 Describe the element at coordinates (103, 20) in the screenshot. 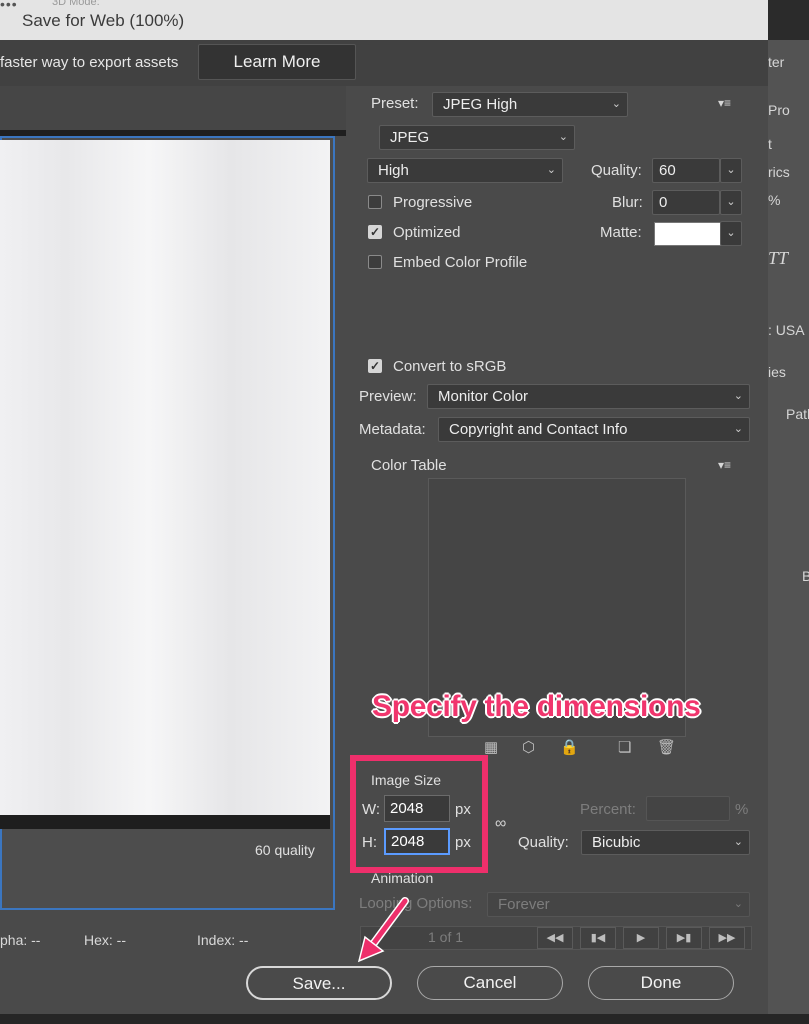

I see `window-title: Save for Web (100%)` at that location.